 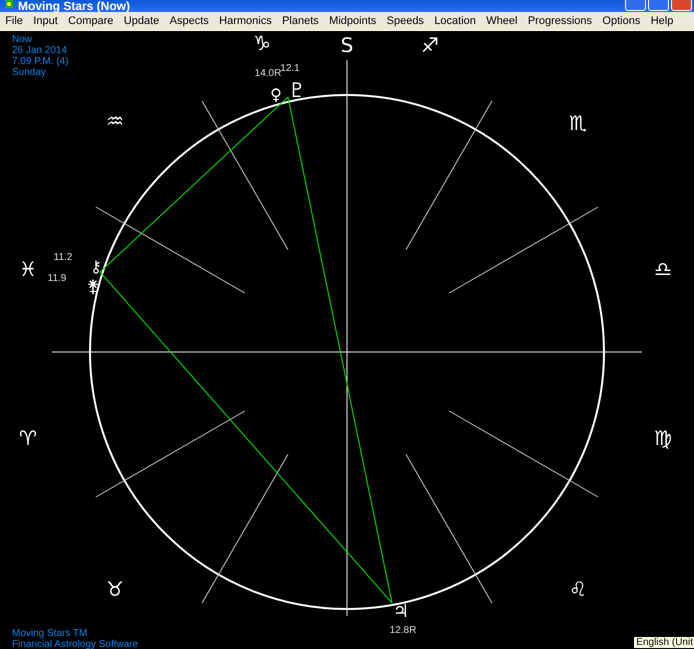 I want to click on menu-item: Update, so click(x=141, y=21).